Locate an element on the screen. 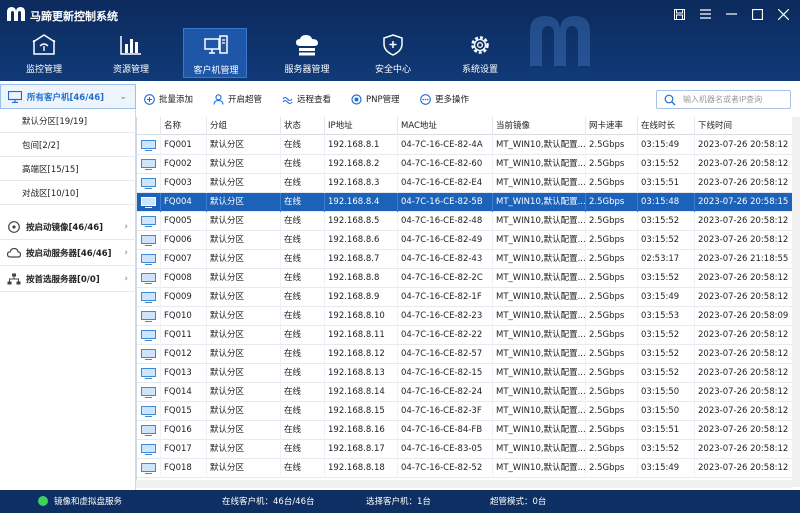  column-header-group: 分组 is located at coordinates (244, 126).